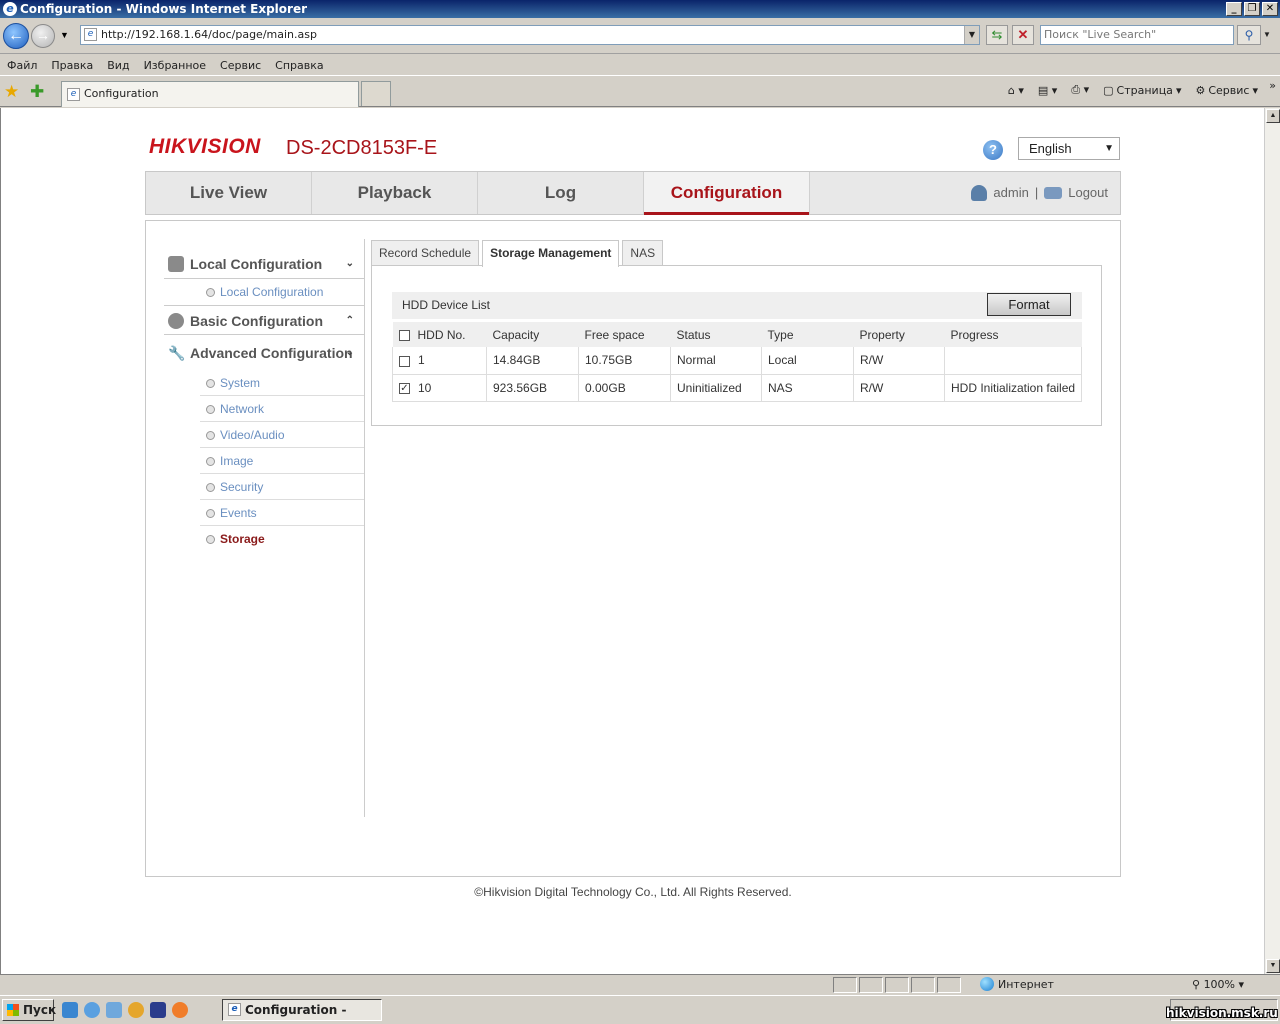  I want to click on help-icon: ?, so click(993, 150).